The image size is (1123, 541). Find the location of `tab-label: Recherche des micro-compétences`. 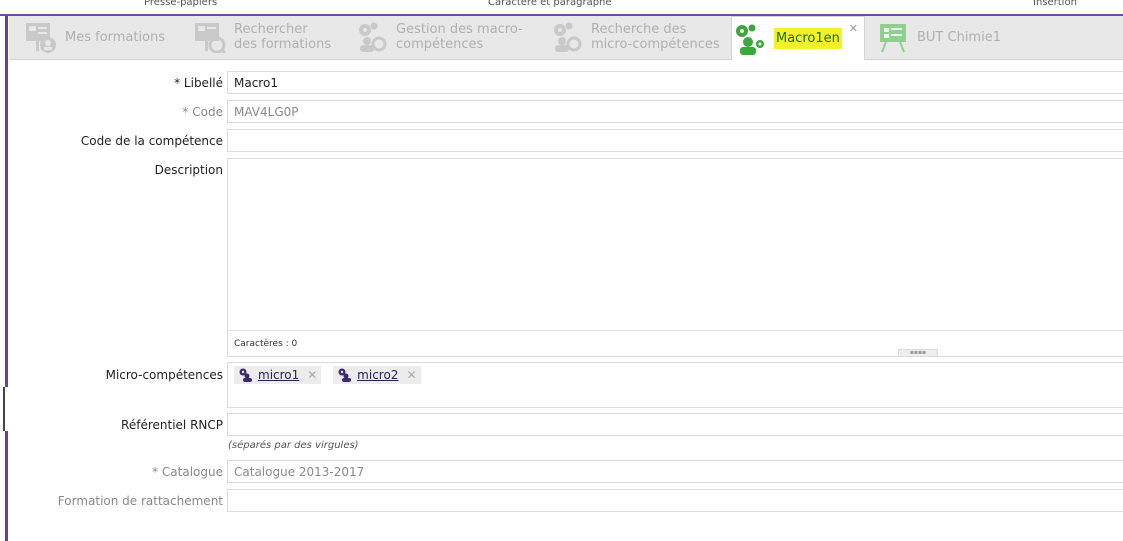

tab-label: Recherche des micro-compétences is located at coordinates (655, 37).